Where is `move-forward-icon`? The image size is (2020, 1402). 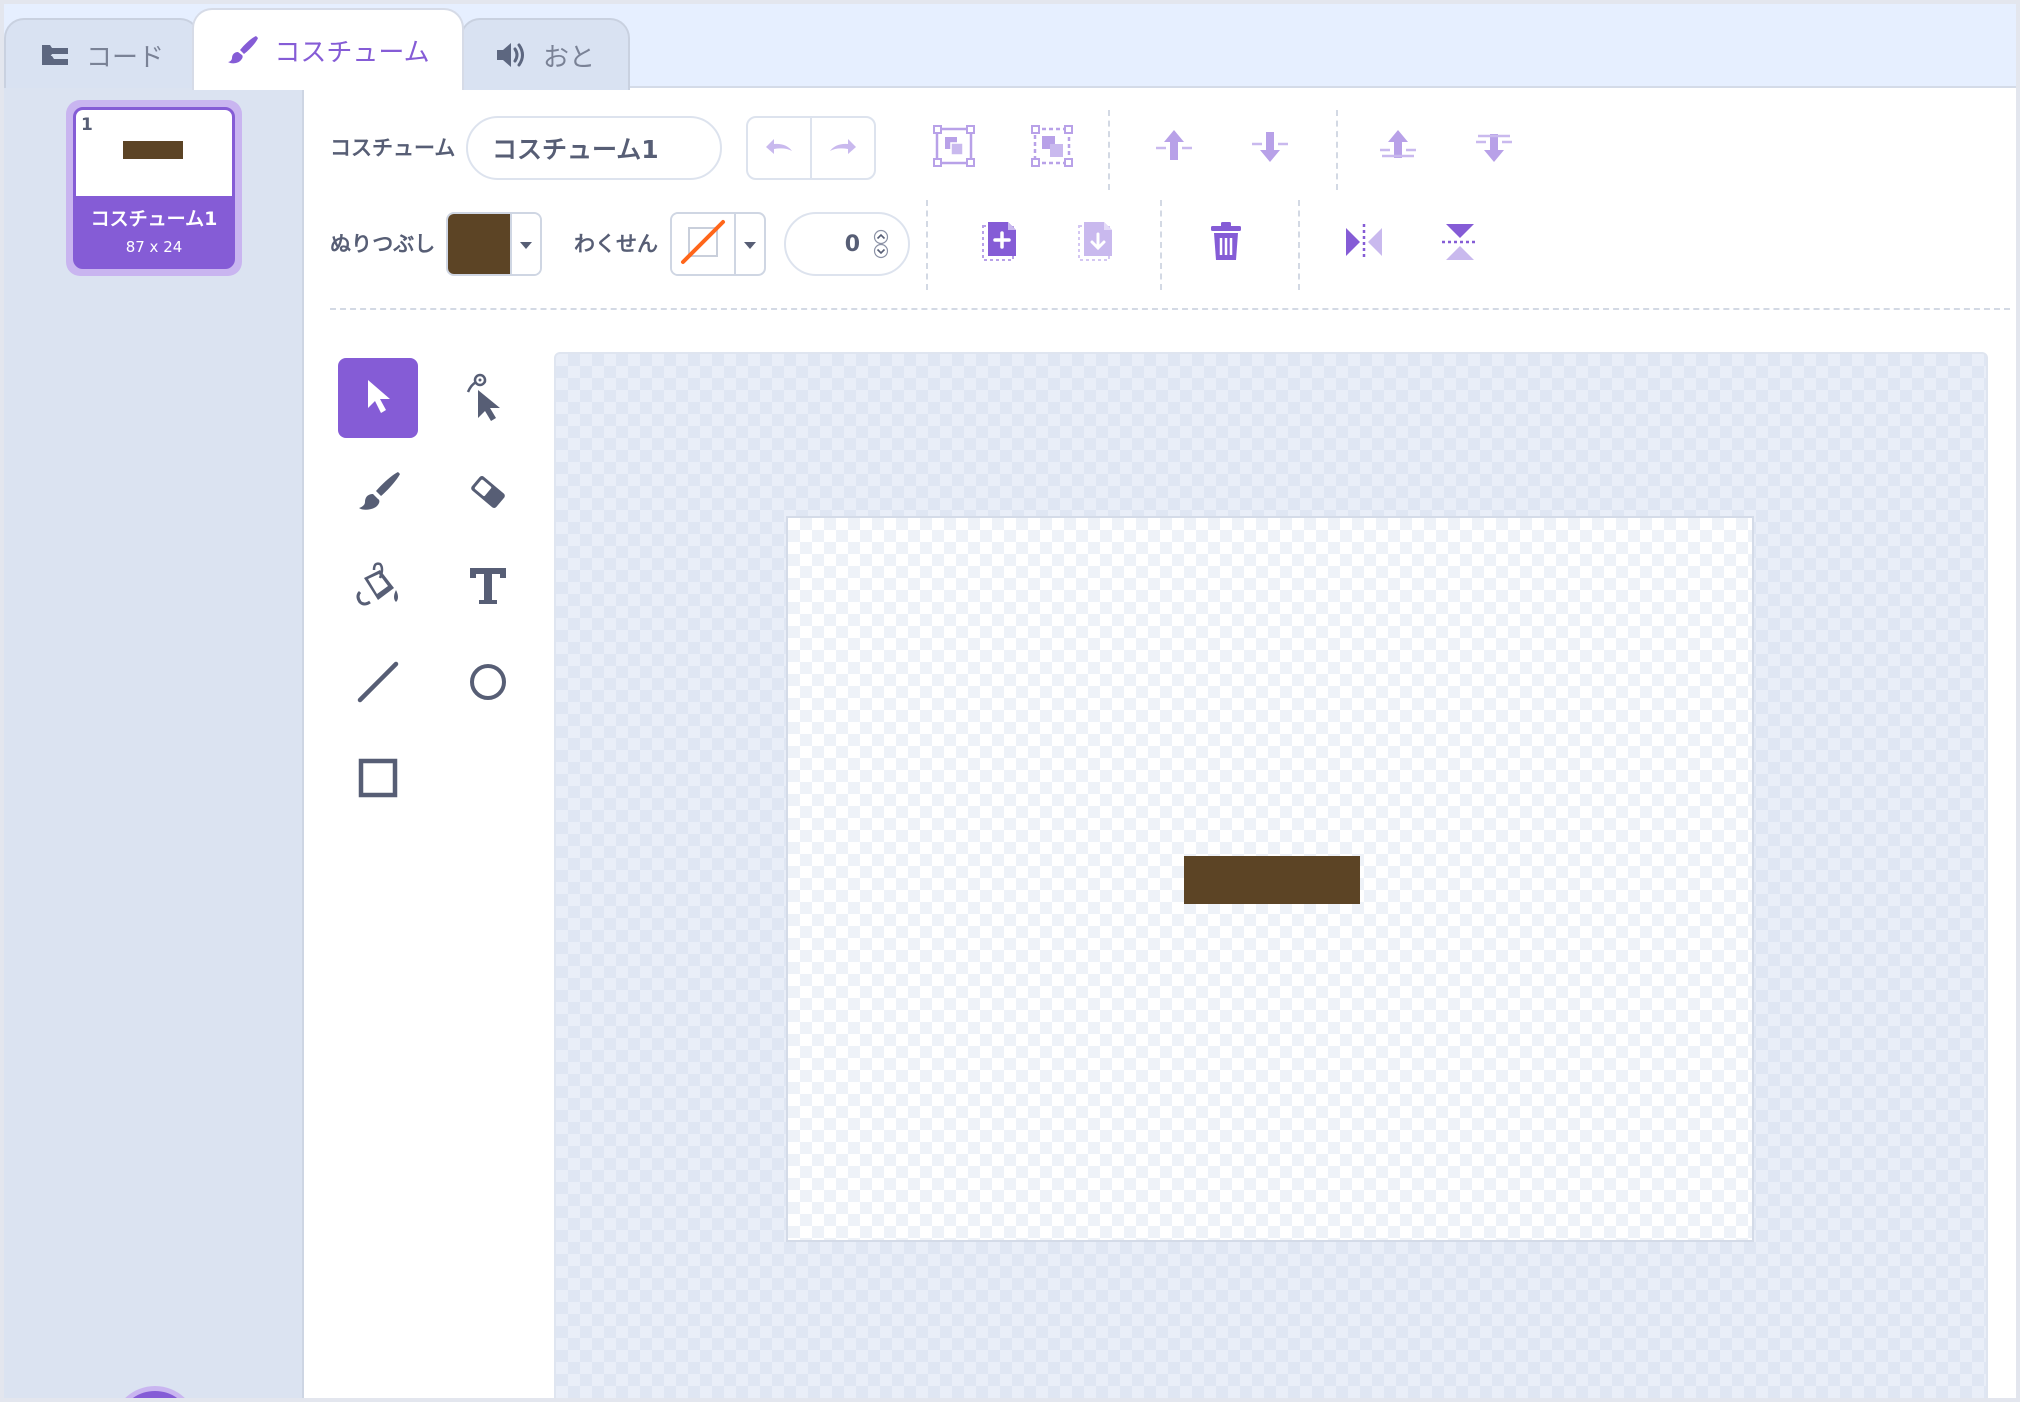 move-forward-icon is located at coordinates (1174, 148).